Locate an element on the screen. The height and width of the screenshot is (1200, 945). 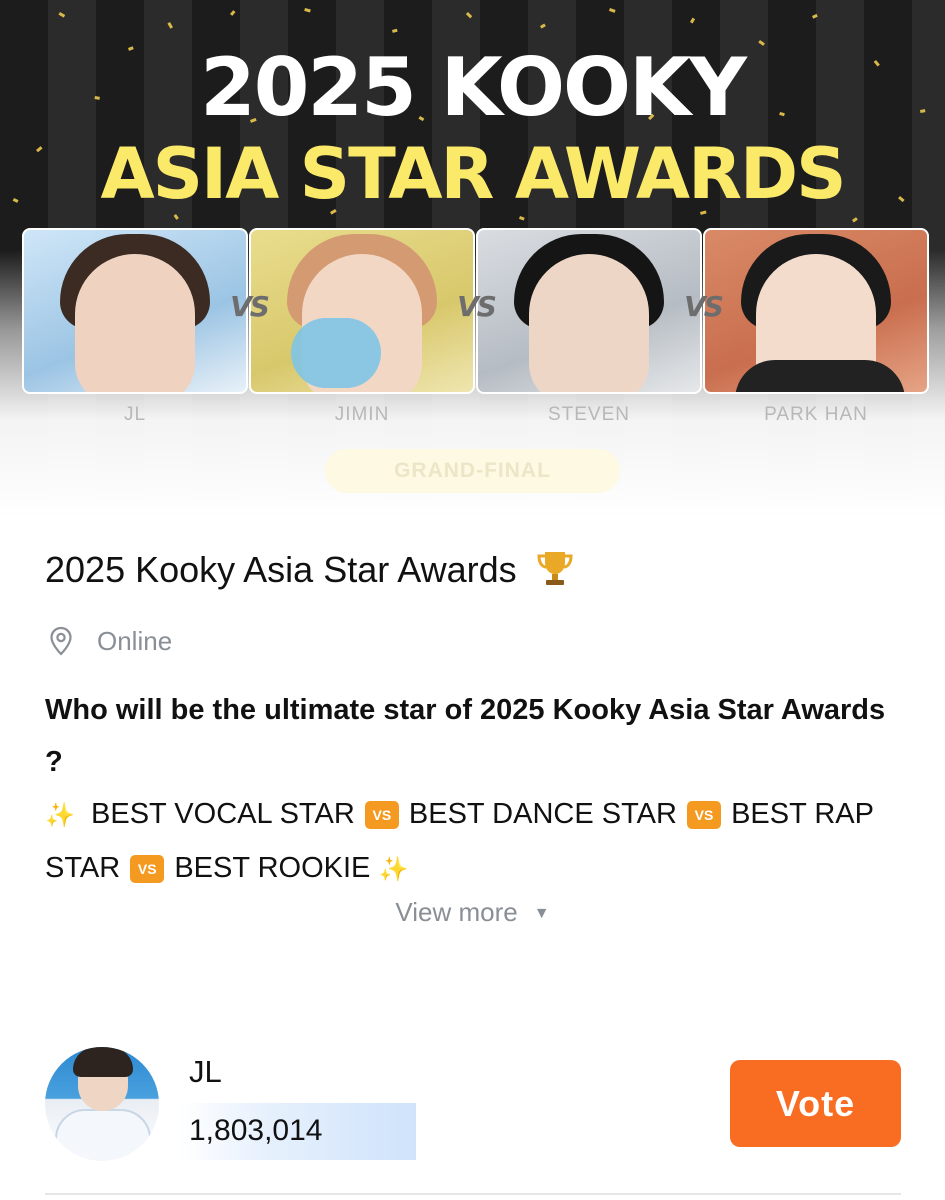
candidate-name-label: JIMIN is located at coordinates (362, 414).